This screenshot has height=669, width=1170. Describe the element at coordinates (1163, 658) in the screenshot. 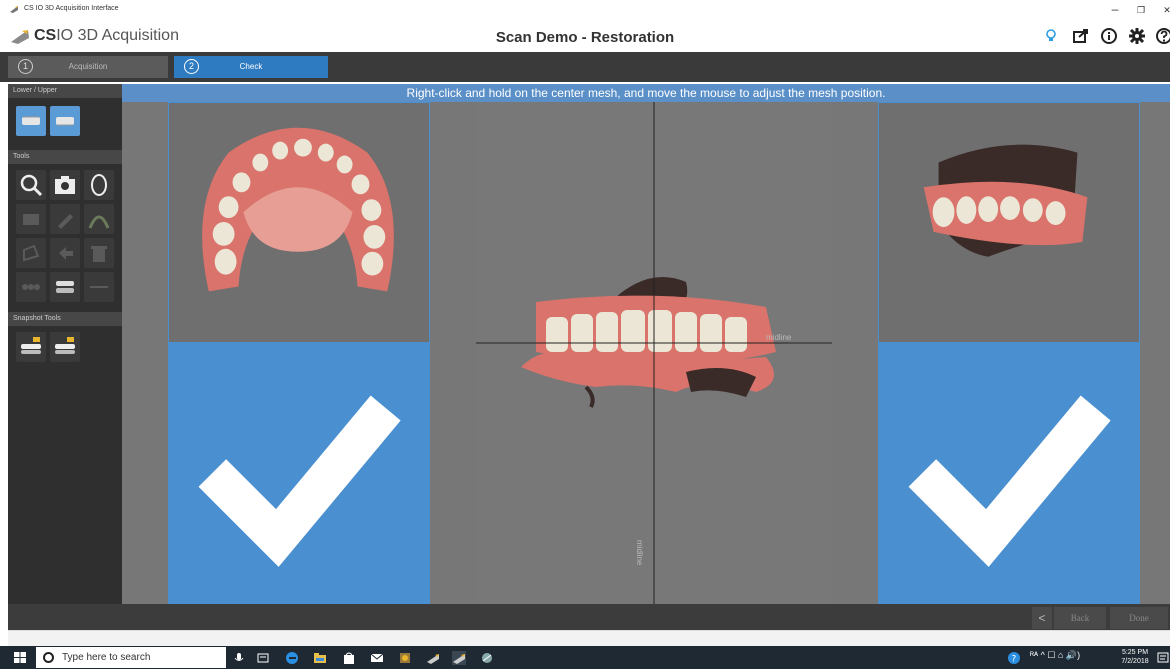

I see `notifications-icon` at that location.